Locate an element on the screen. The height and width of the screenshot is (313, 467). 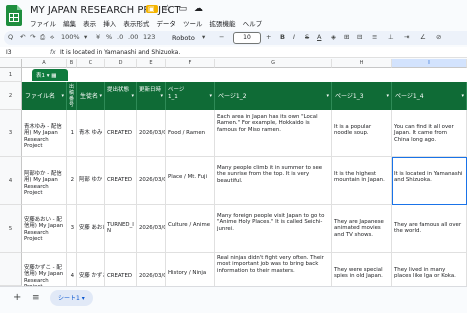
header-page1-1: ページ1_1 ▾ is located at coordinates (190, 96).